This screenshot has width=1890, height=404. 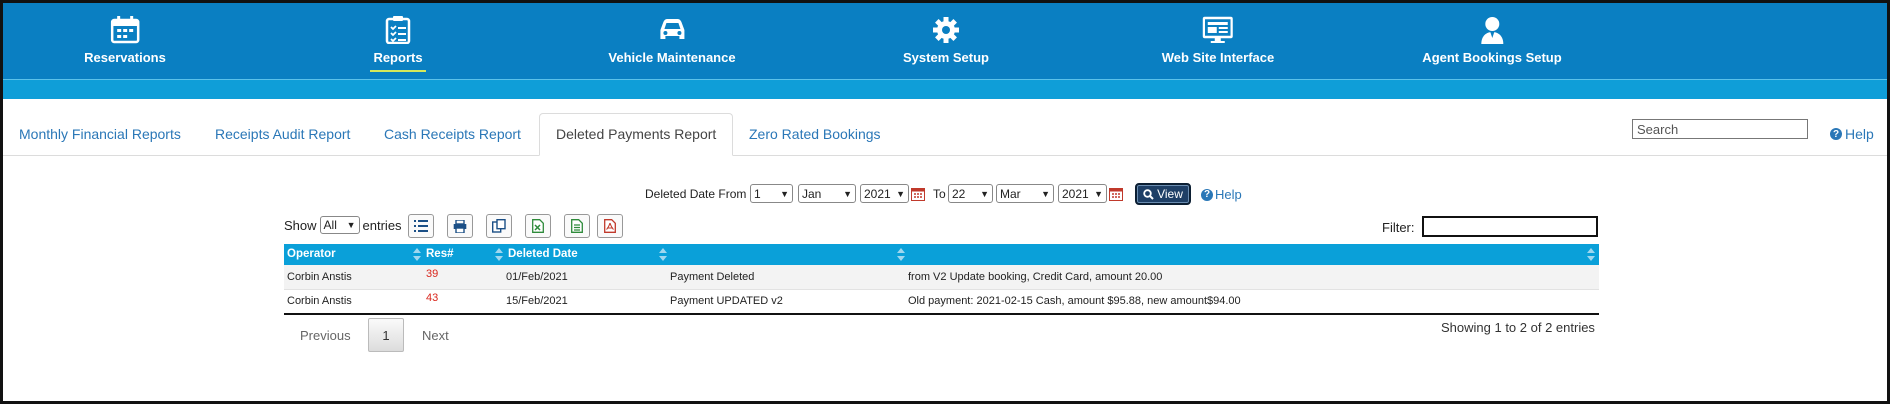 I want to click on nav-label: System Setup, so click(x=946, y=57).